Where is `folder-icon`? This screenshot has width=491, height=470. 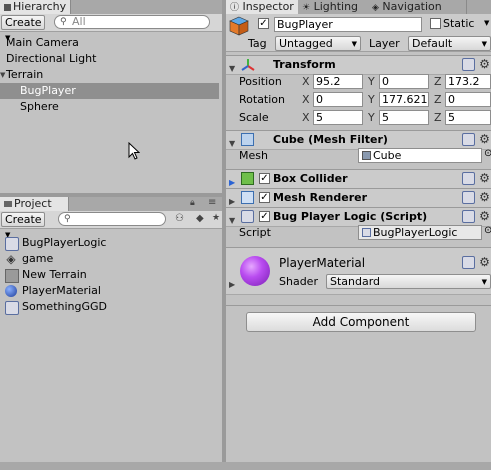
folder-icon is located at coordinates (8, 204).